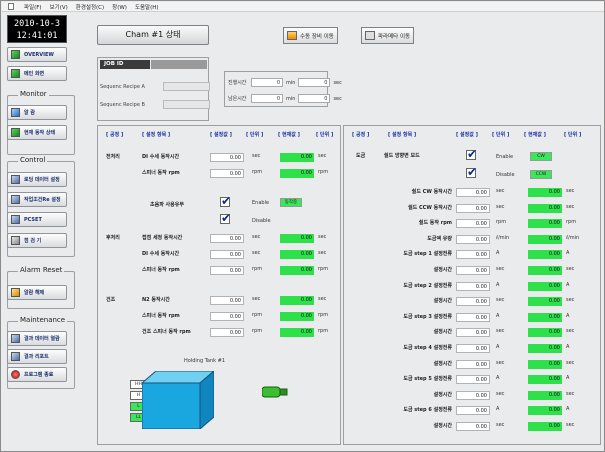  I want to click on r-col-unit: [ 단위 ], so click(501, 135).